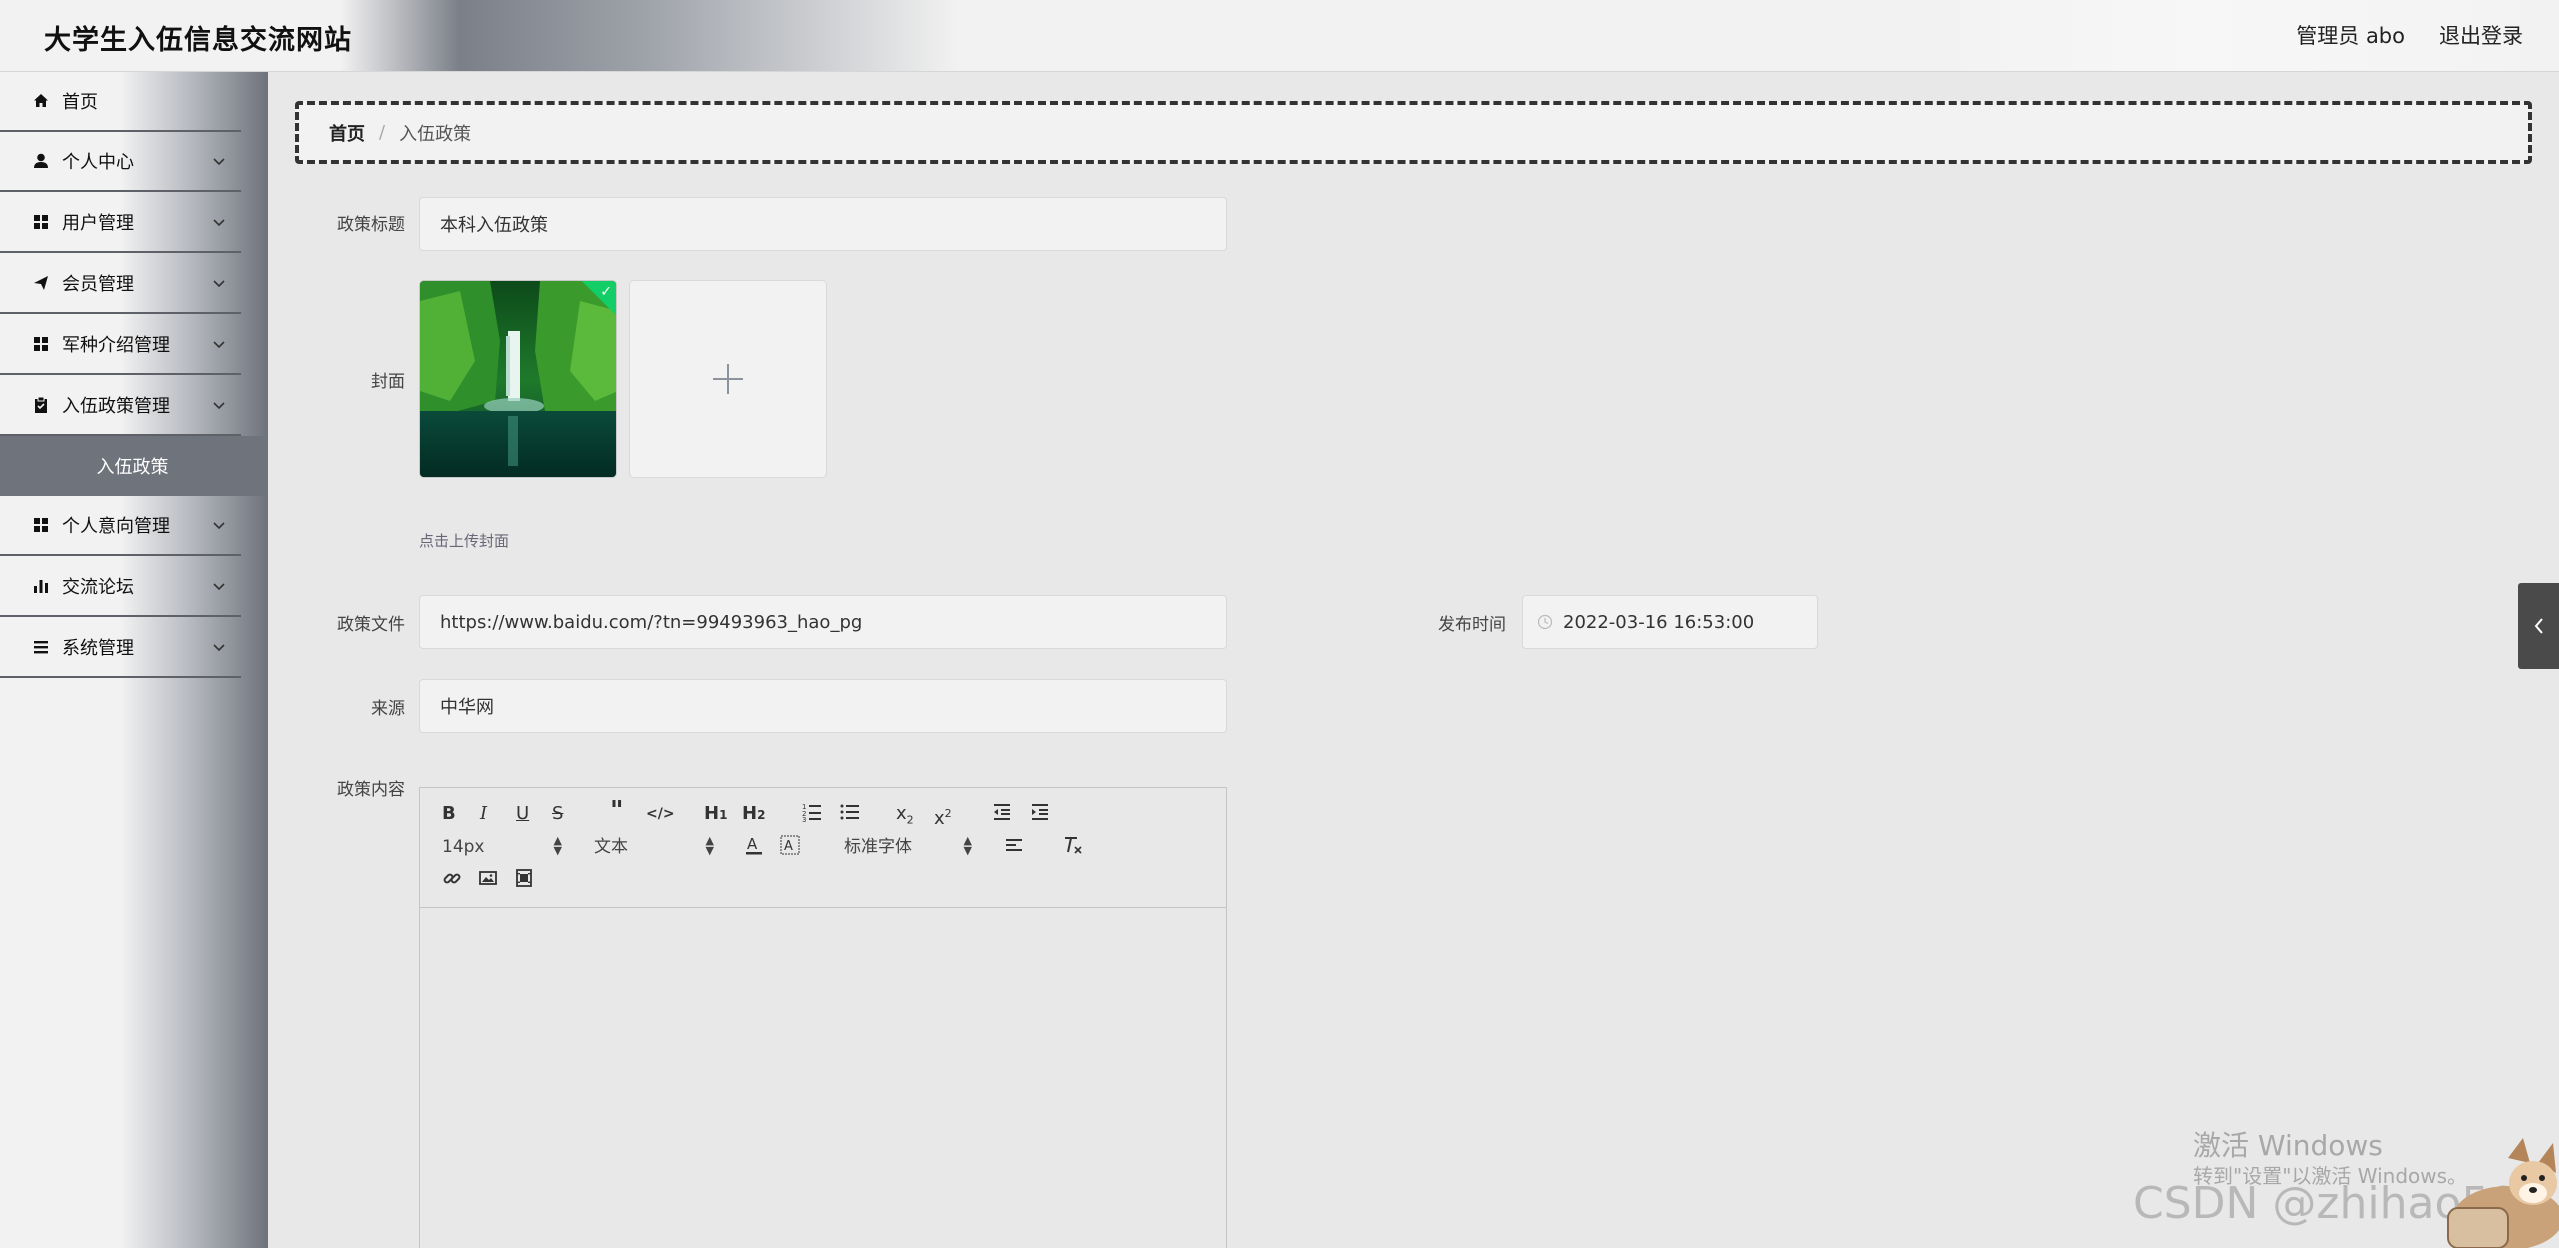  Describe the element at coordinates (41, 647) in the screenshot. I see `list-icon` at that location.